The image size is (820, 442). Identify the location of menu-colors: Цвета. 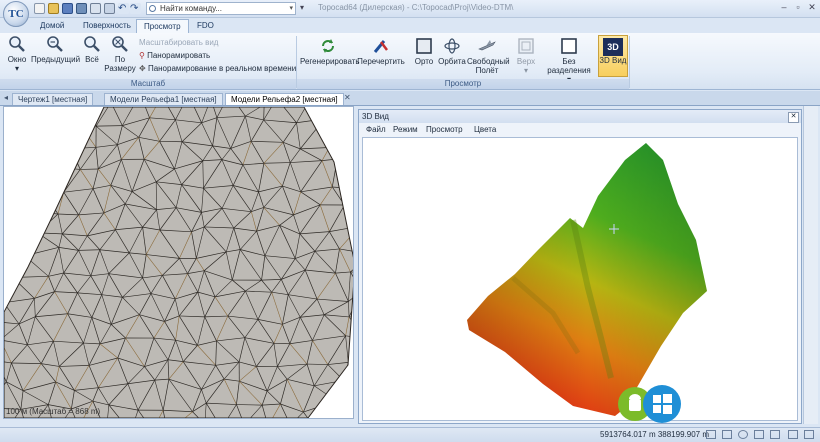
(485, 130).